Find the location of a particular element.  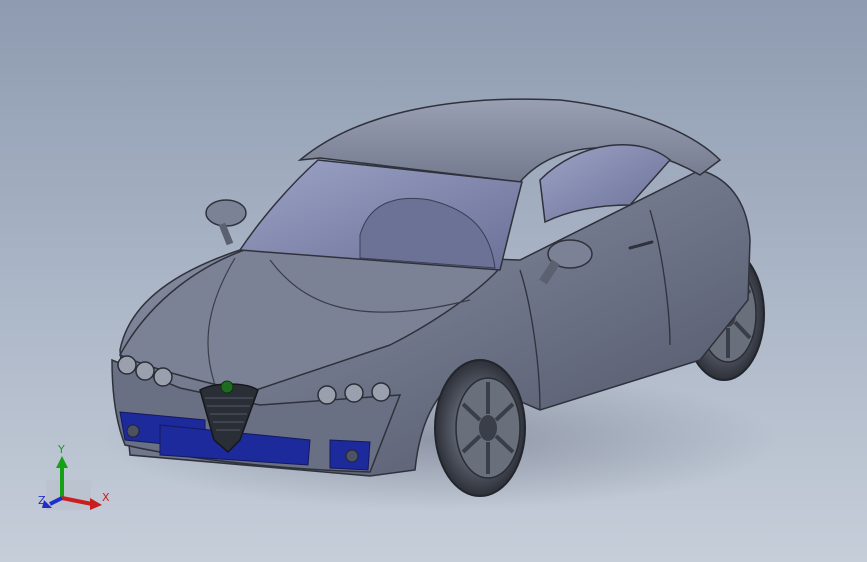

front-wheel is located at coordinates (480, 428).